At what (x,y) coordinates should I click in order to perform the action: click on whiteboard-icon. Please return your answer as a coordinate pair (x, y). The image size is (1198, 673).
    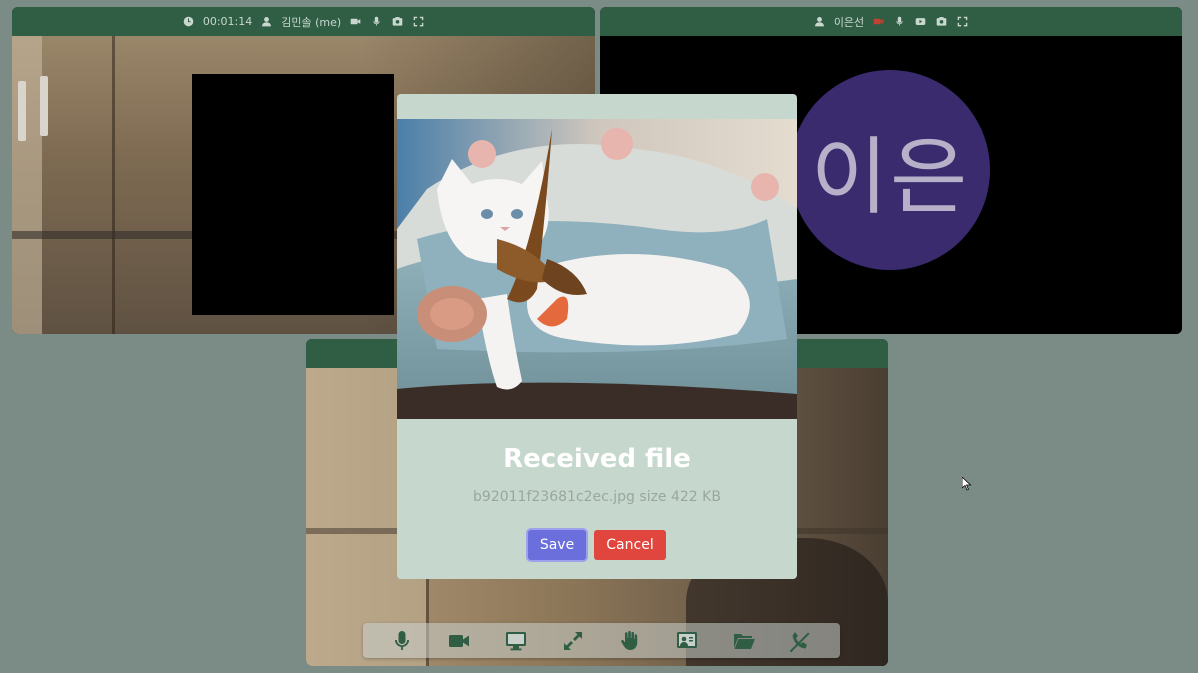
    Looking at the image, I should click on (687, 639).